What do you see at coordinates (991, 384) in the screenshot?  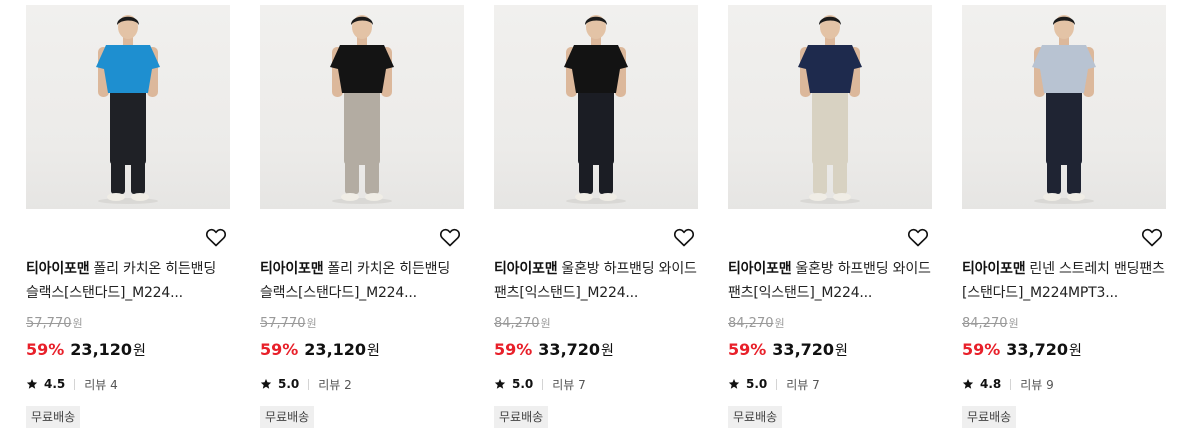 I see `rating-score: 4.8` at bounding box center [991, 384].